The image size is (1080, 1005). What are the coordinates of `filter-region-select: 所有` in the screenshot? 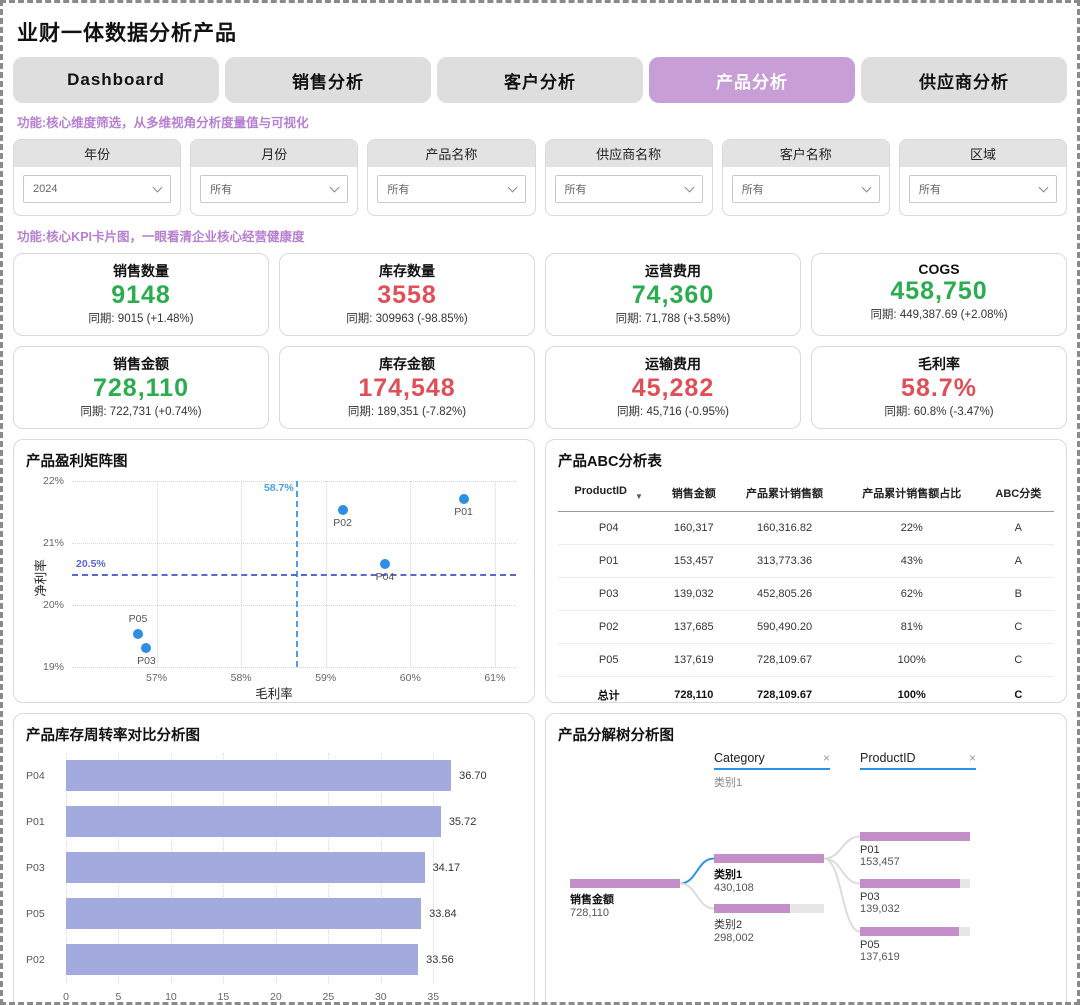 It's located at (983, 189).